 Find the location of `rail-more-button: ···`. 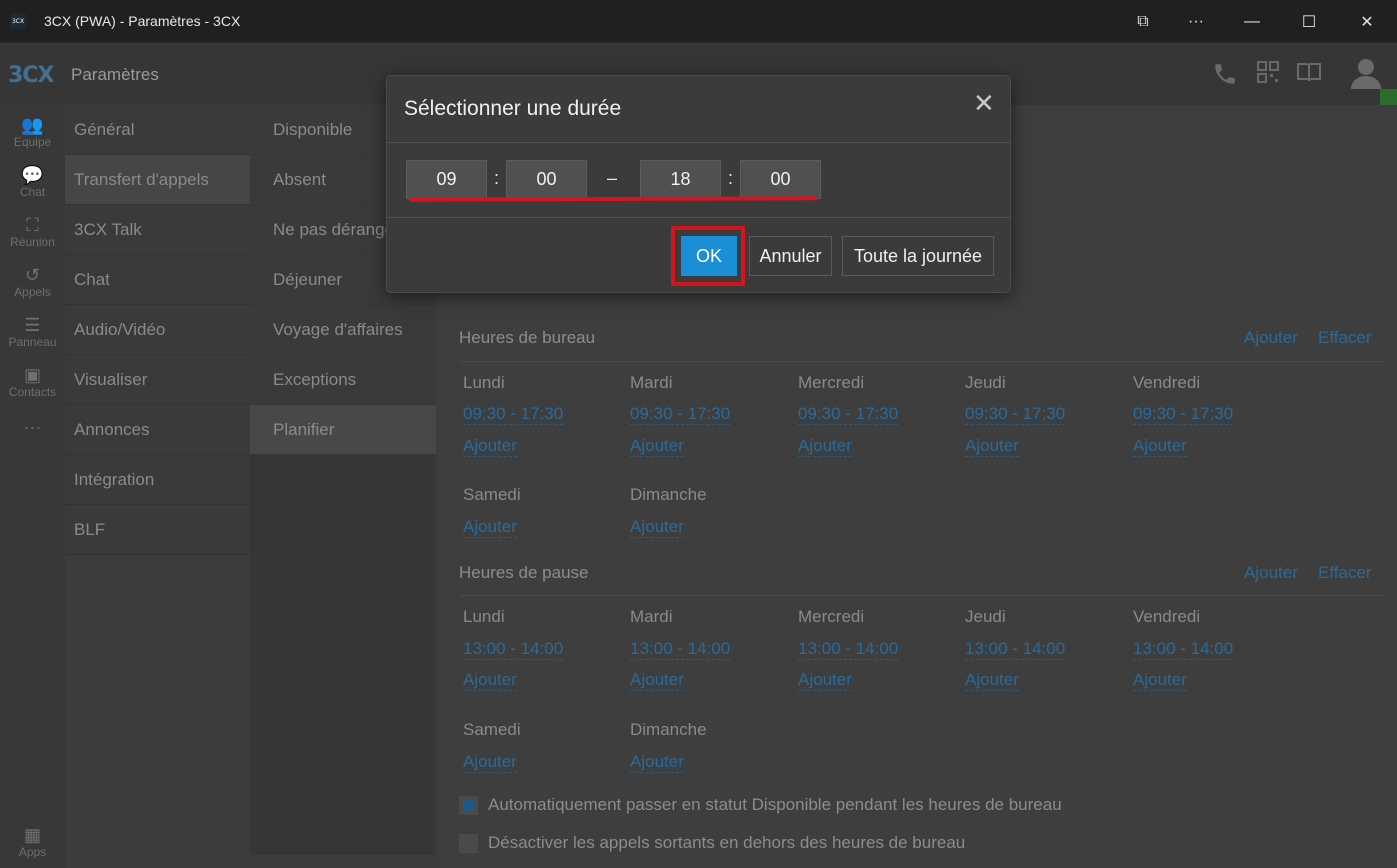

rail-more-button: ··· is located at coordinates (32, 427).